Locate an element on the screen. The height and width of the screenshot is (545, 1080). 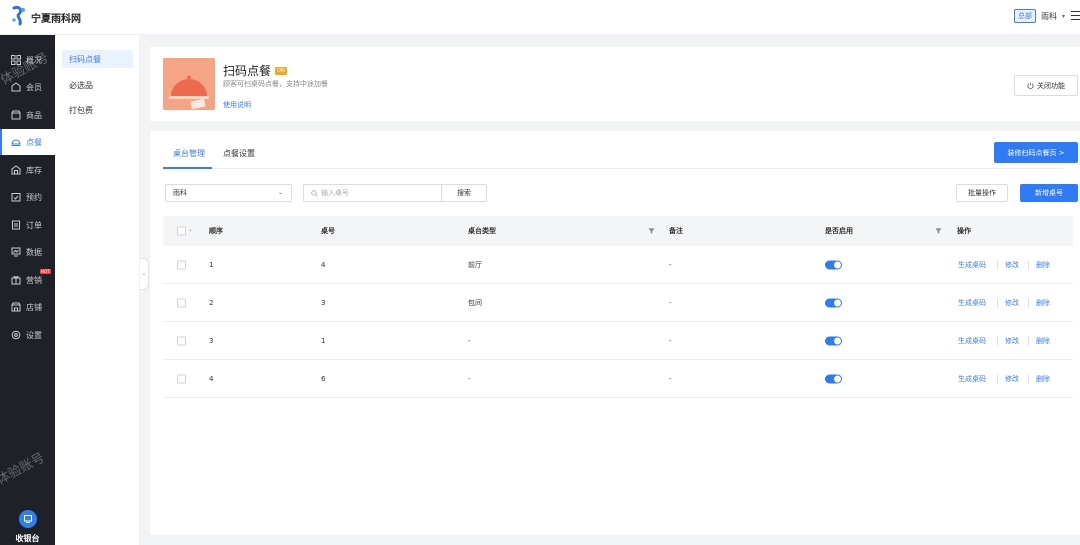
sidebar-item-label: 店铺 is located at coordinates (34, 307).